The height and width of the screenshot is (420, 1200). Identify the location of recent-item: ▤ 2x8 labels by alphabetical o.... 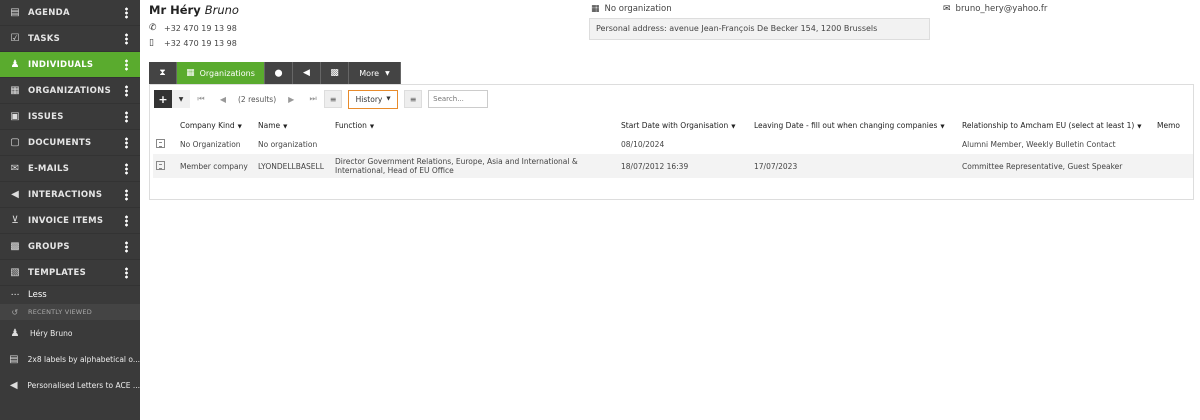
(70, 359).